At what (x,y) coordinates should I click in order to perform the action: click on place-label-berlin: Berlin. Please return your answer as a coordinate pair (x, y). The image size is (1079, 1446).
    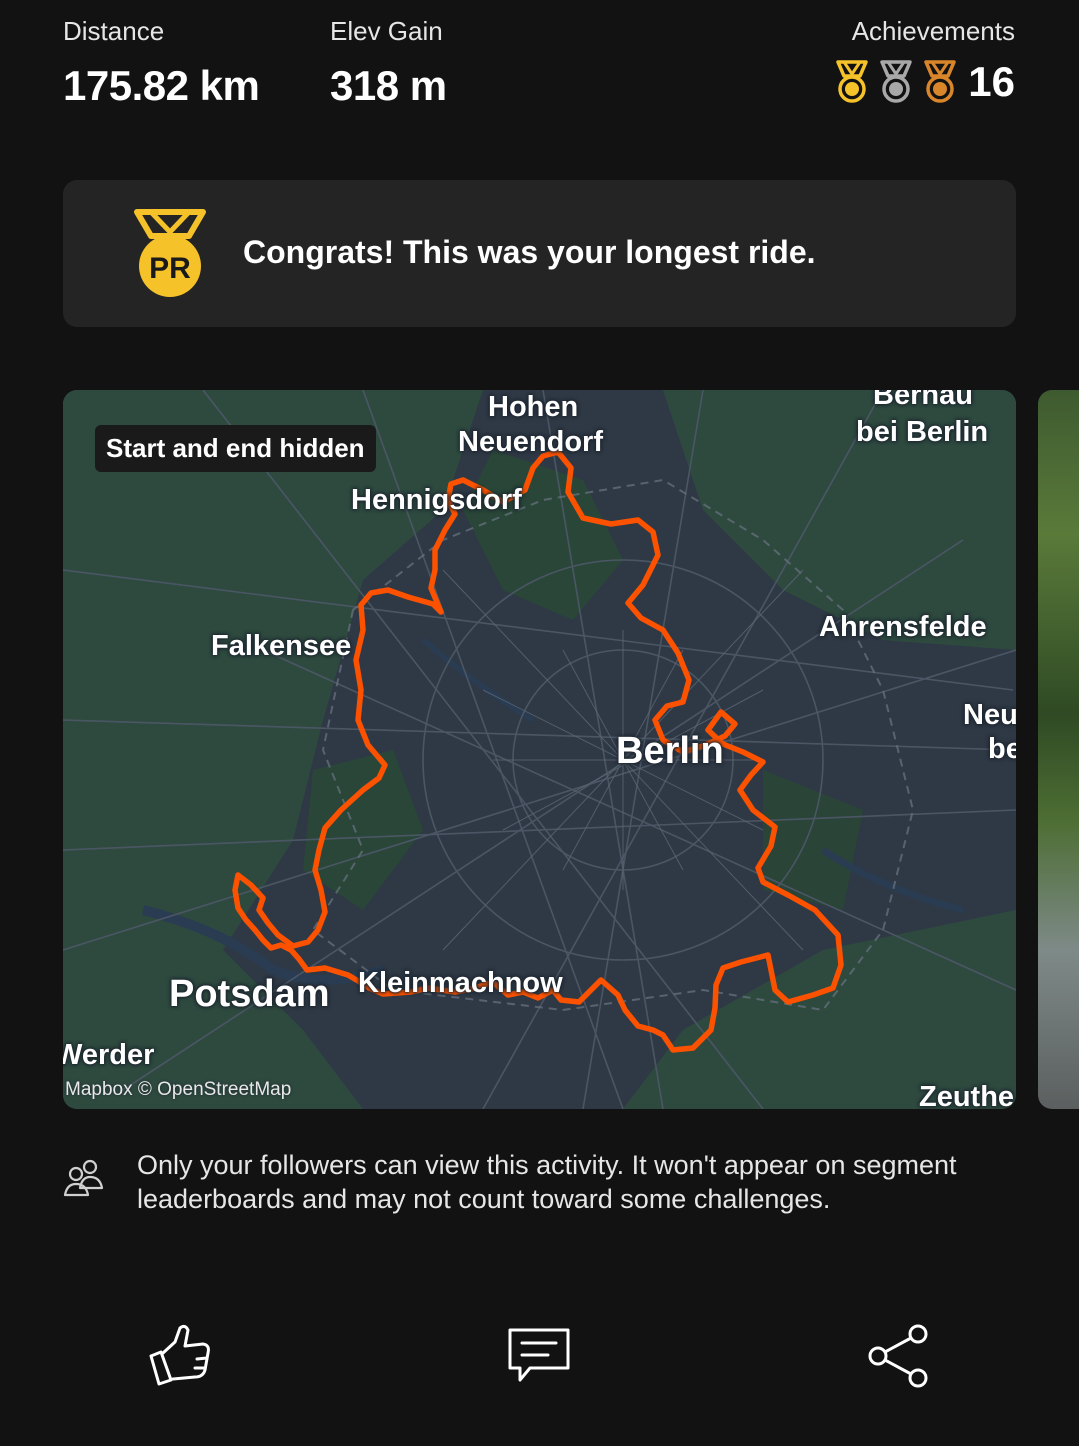
    Looking at the image, I should click on (670, 751).